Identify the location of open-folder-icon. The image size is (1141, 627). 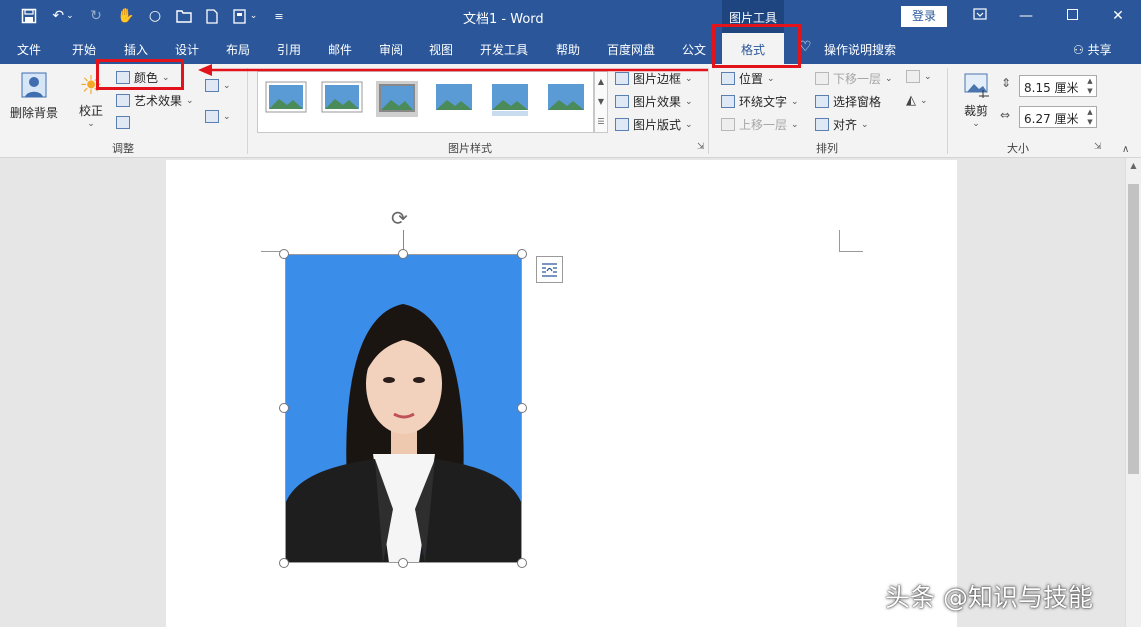
(184, 16).